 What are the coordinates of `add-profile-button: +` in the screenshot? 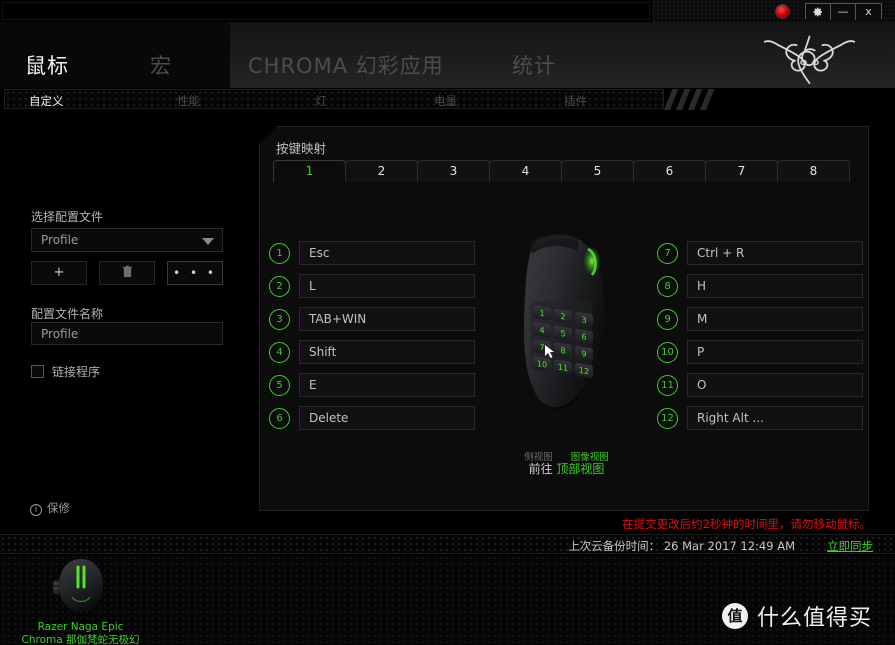 It's located at (59, 273).